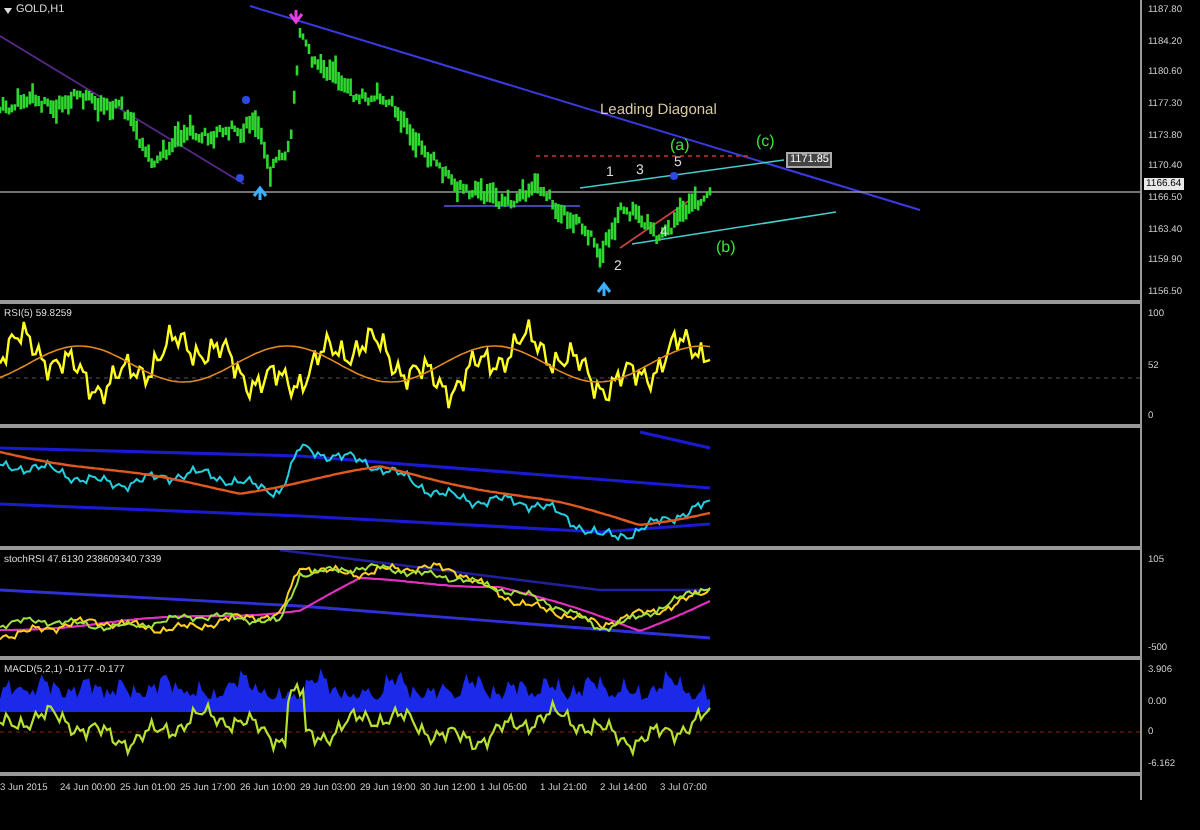 This screenshot has height=830, width=1200. Describe the element at coordinates (765, 141) in the screenshot. I see `wave-label: (c)` at that location.